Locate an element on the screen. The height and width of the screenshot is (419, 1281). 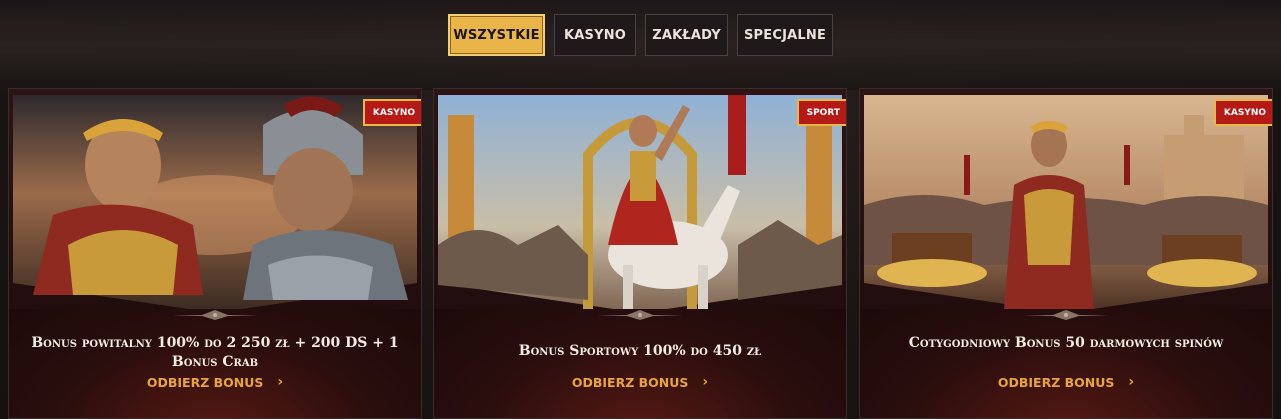
tab-specjalne: SPECJALNE is located at coordinates (785, 35).